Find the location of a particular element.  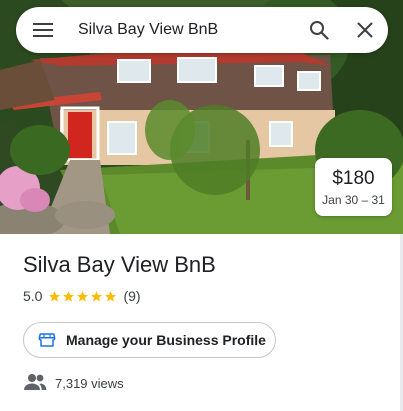

search-input: Silva Bay View BnB is located at coordinates (183, 30).